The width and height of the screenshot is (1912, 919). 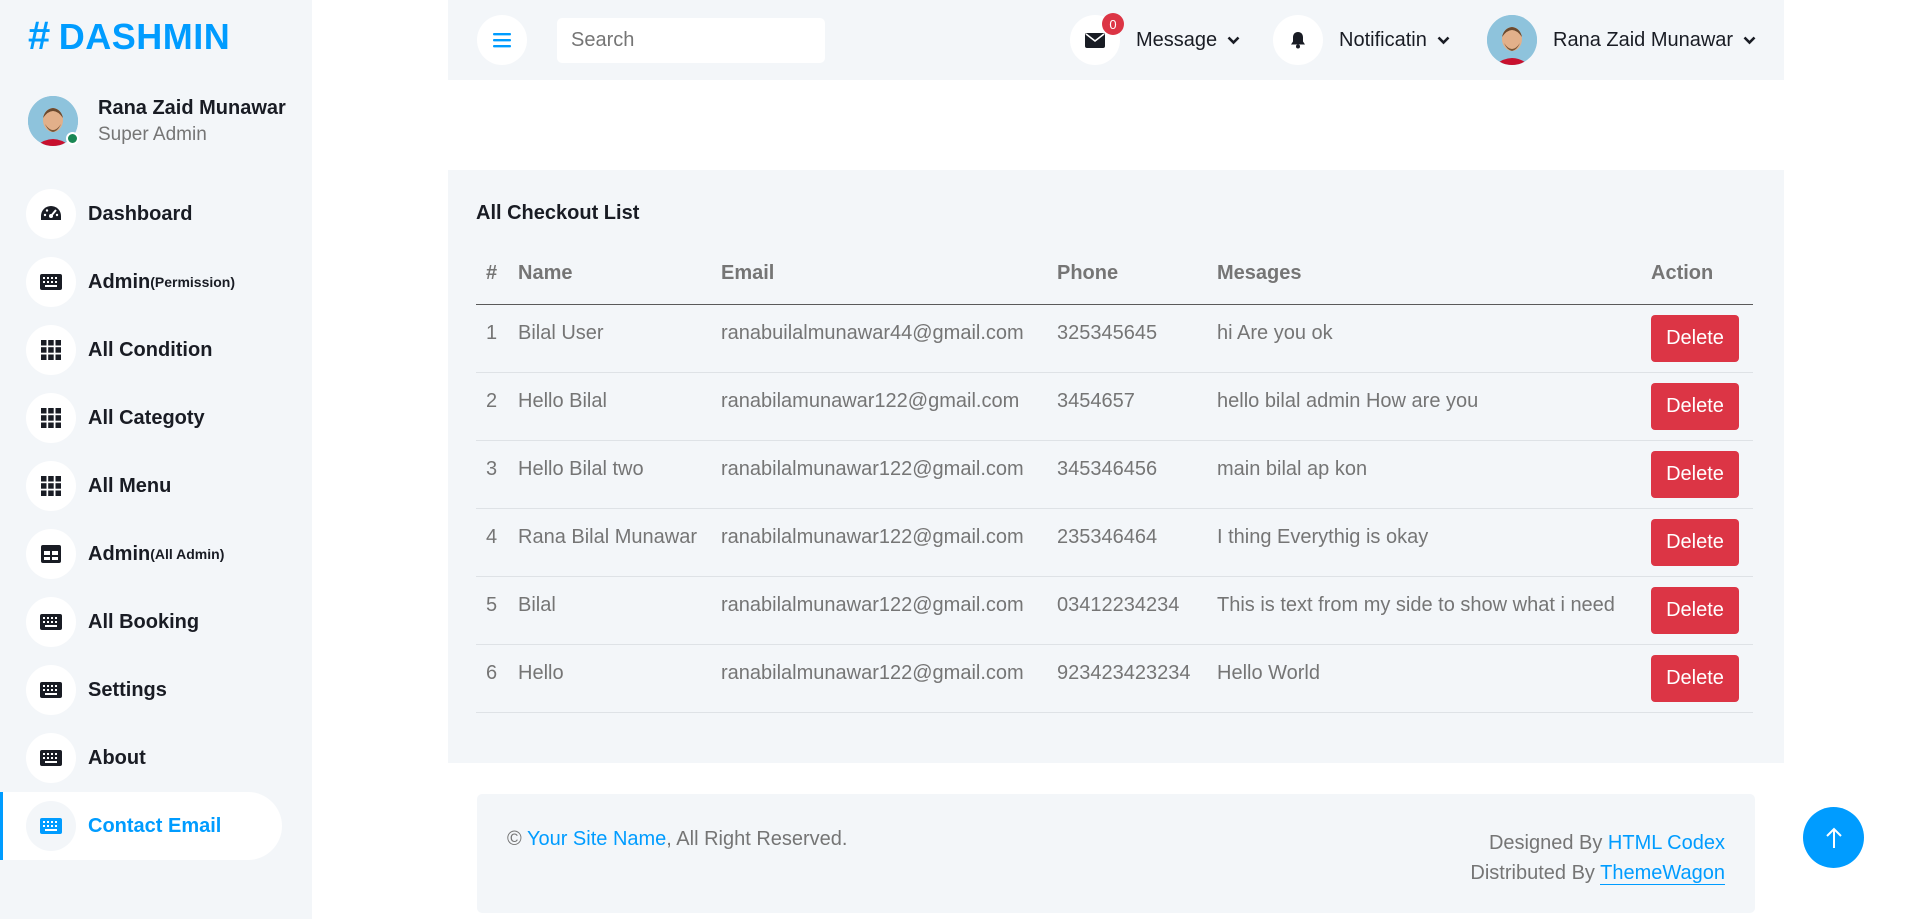 What do you see at coordinates (130, 485) in the screenshot?
I see `sidebar-item-label: All Menu` at bounding box center [130, 485].